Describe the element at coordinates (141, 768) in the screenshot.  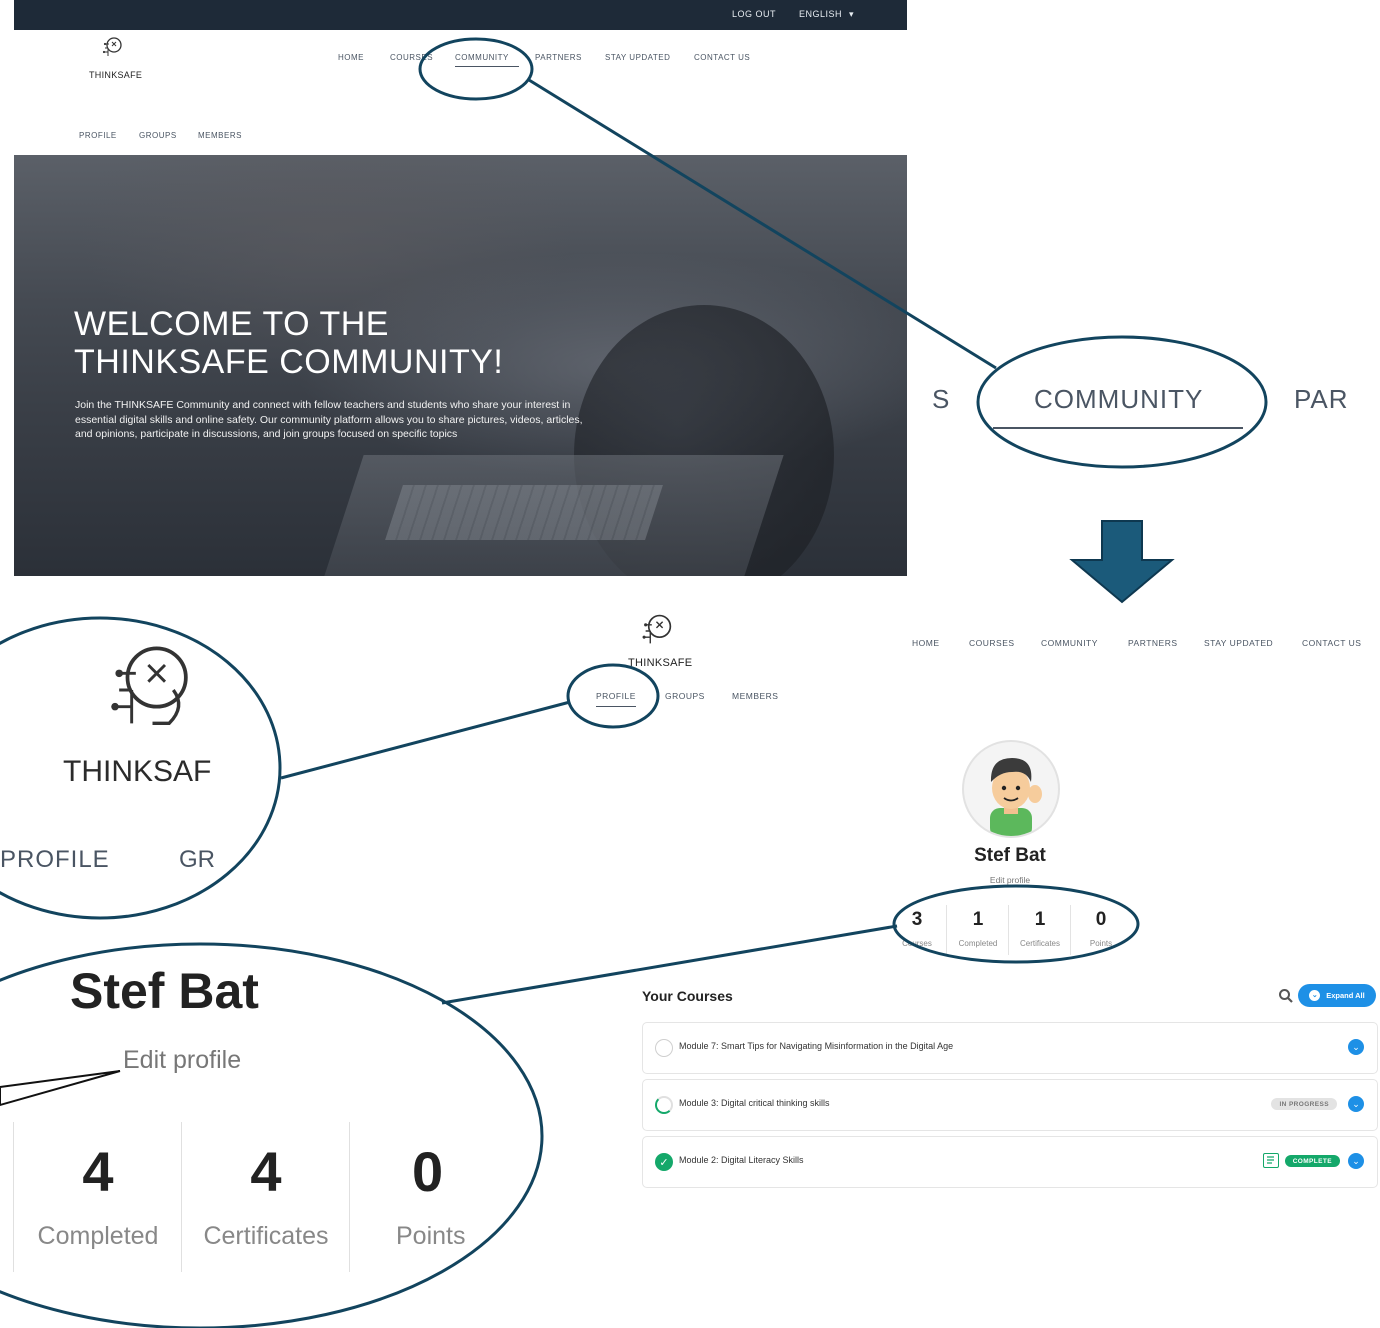
I see `zoom-logo-ellipse` at that location.